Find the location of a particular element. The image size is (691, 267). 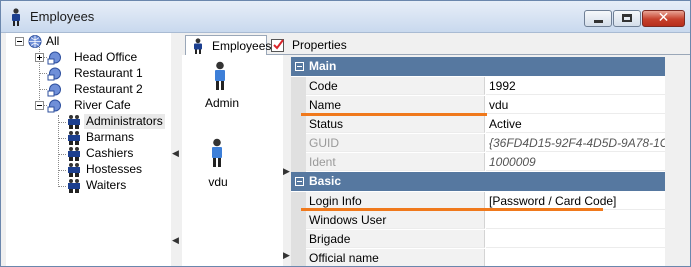

properties-icon is located at coordinates (277, 45).